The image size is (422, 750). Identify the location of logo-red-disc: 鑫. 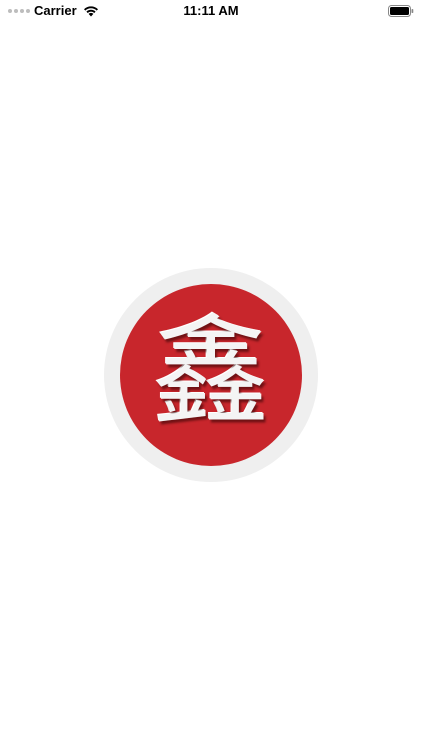
(211, 375).